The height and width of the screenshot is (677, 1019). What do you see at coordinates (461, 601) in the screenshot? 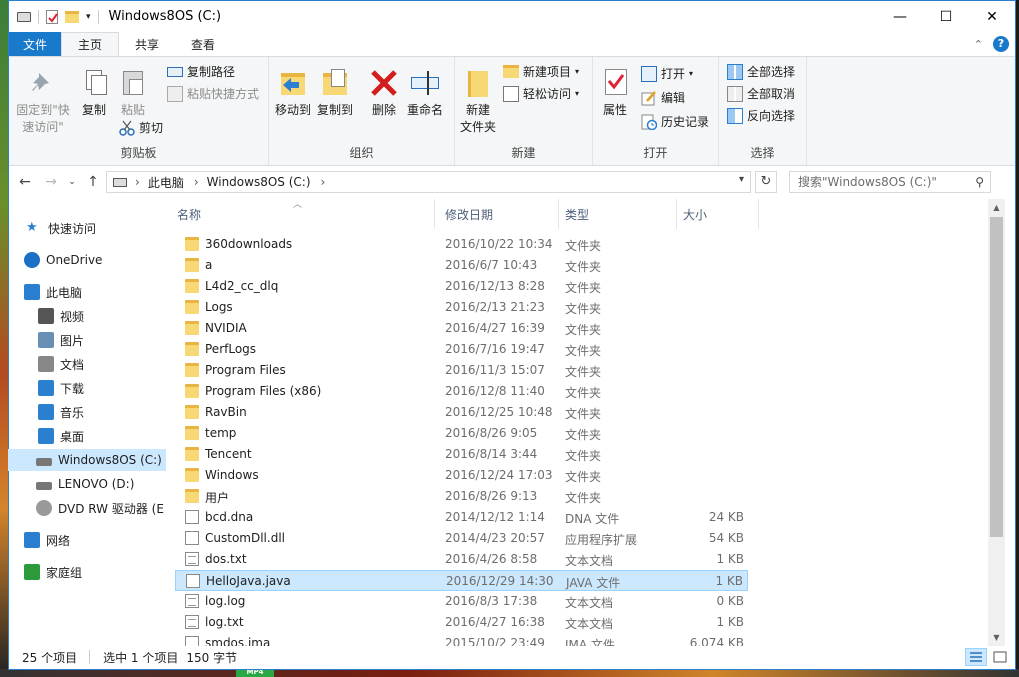
I see `table-row: log.log 2016/8/3 17:38 文本文档 0 KB` at bounding box center [461, 601].